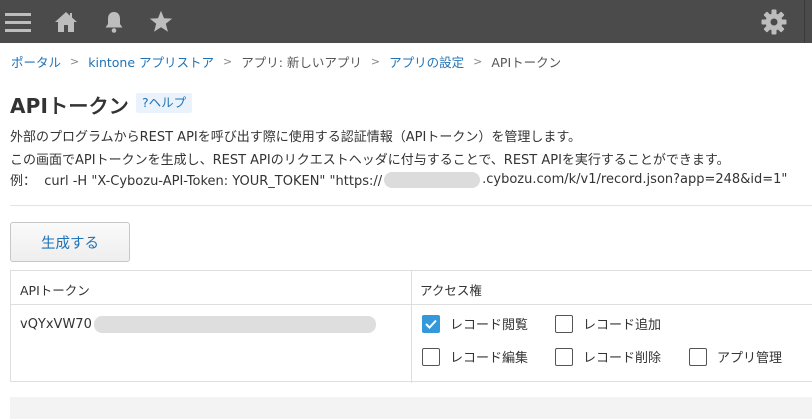 Image resolution: width=812 pixels, height=419 pixels. Describe the element at coordinates (69, 106) in the screenshot. I see `page-title: APIトークン` at that location.